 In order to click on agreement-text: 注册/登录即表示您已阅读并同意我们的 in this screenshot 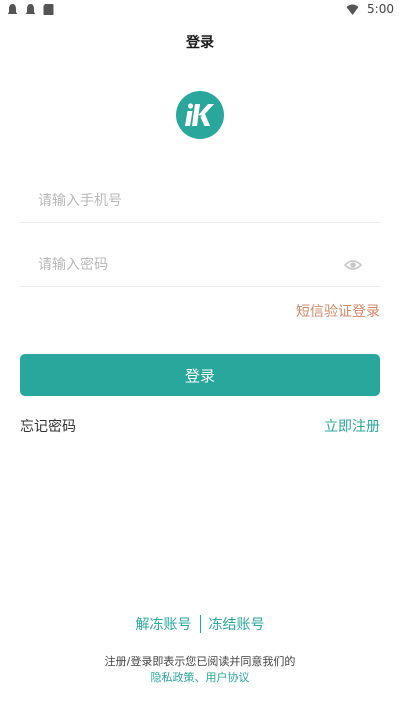, I will do `click(200, 661)`.